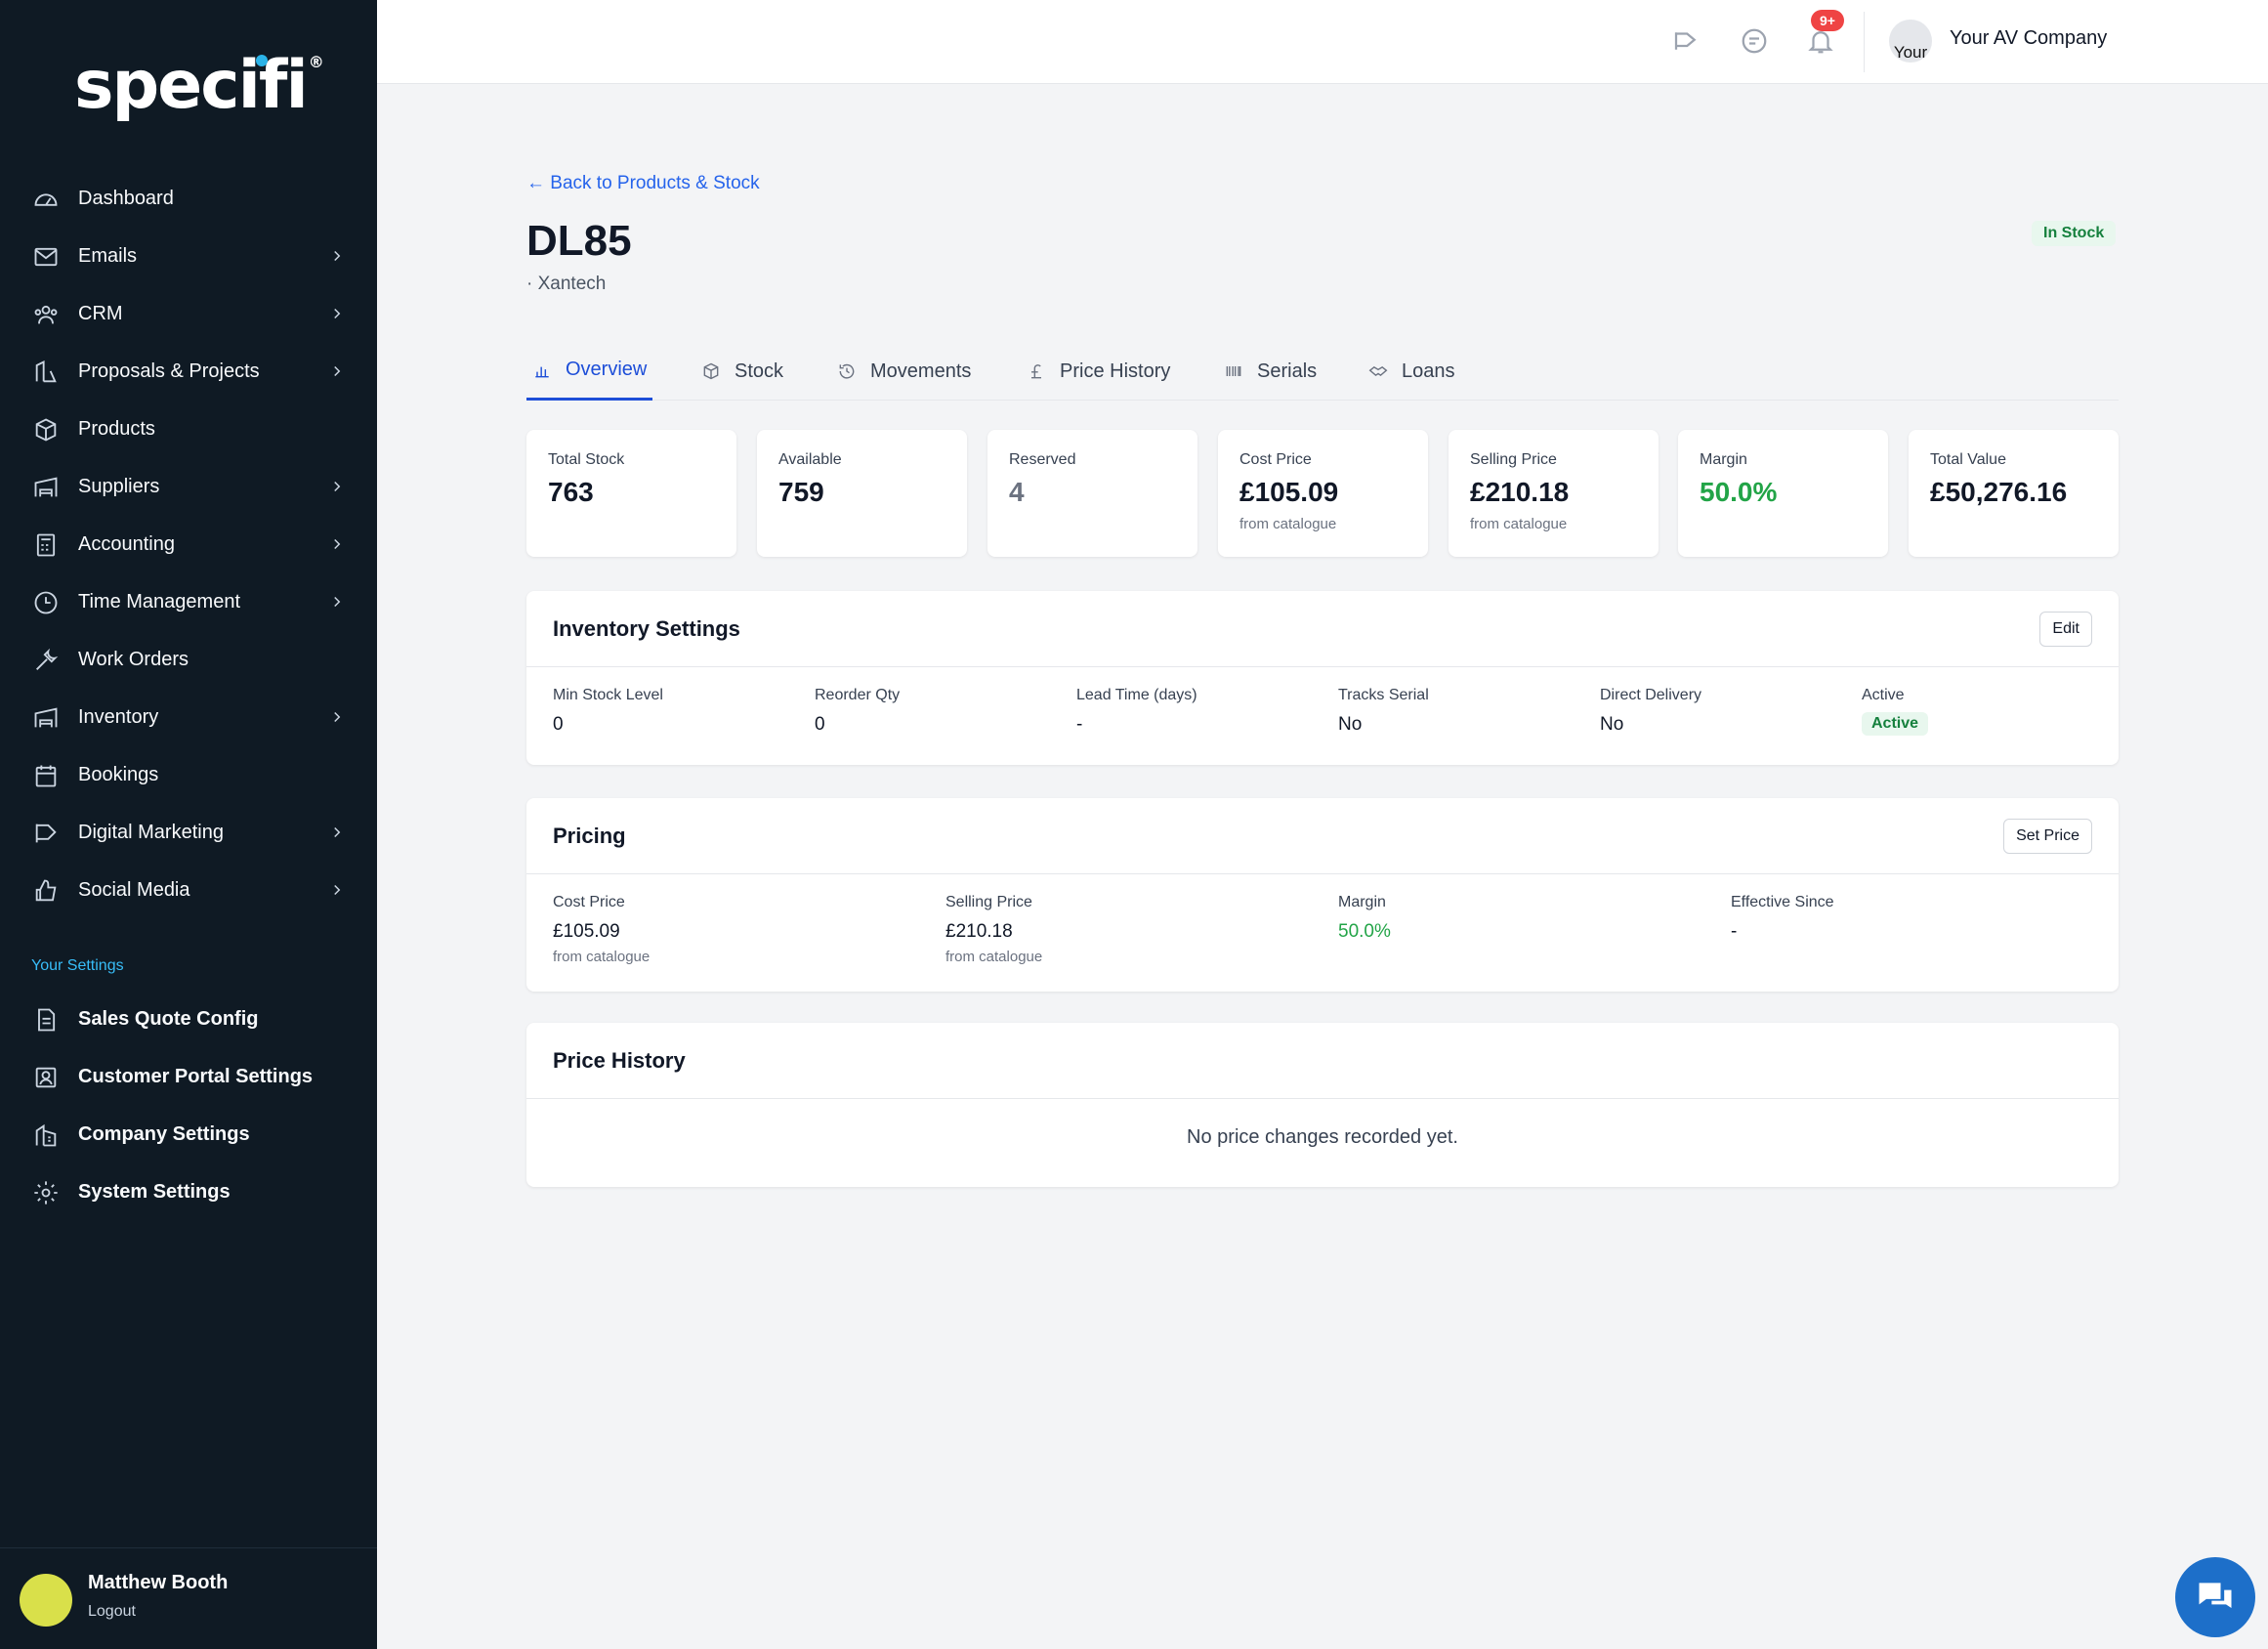  What do you see at coordinates (118, 717) in the screenshot?
I see `nav-label: Inventory` at bounding box center [118, 717].